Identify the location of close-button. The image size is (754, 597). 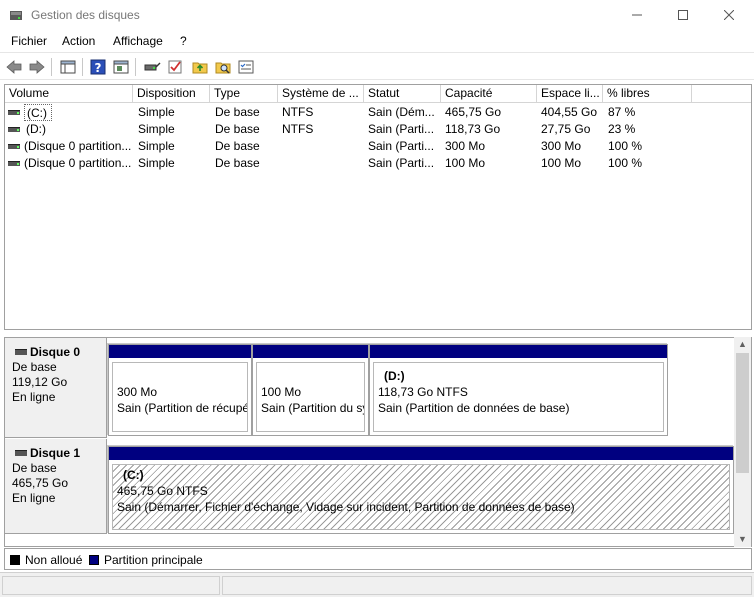
(729, 15).